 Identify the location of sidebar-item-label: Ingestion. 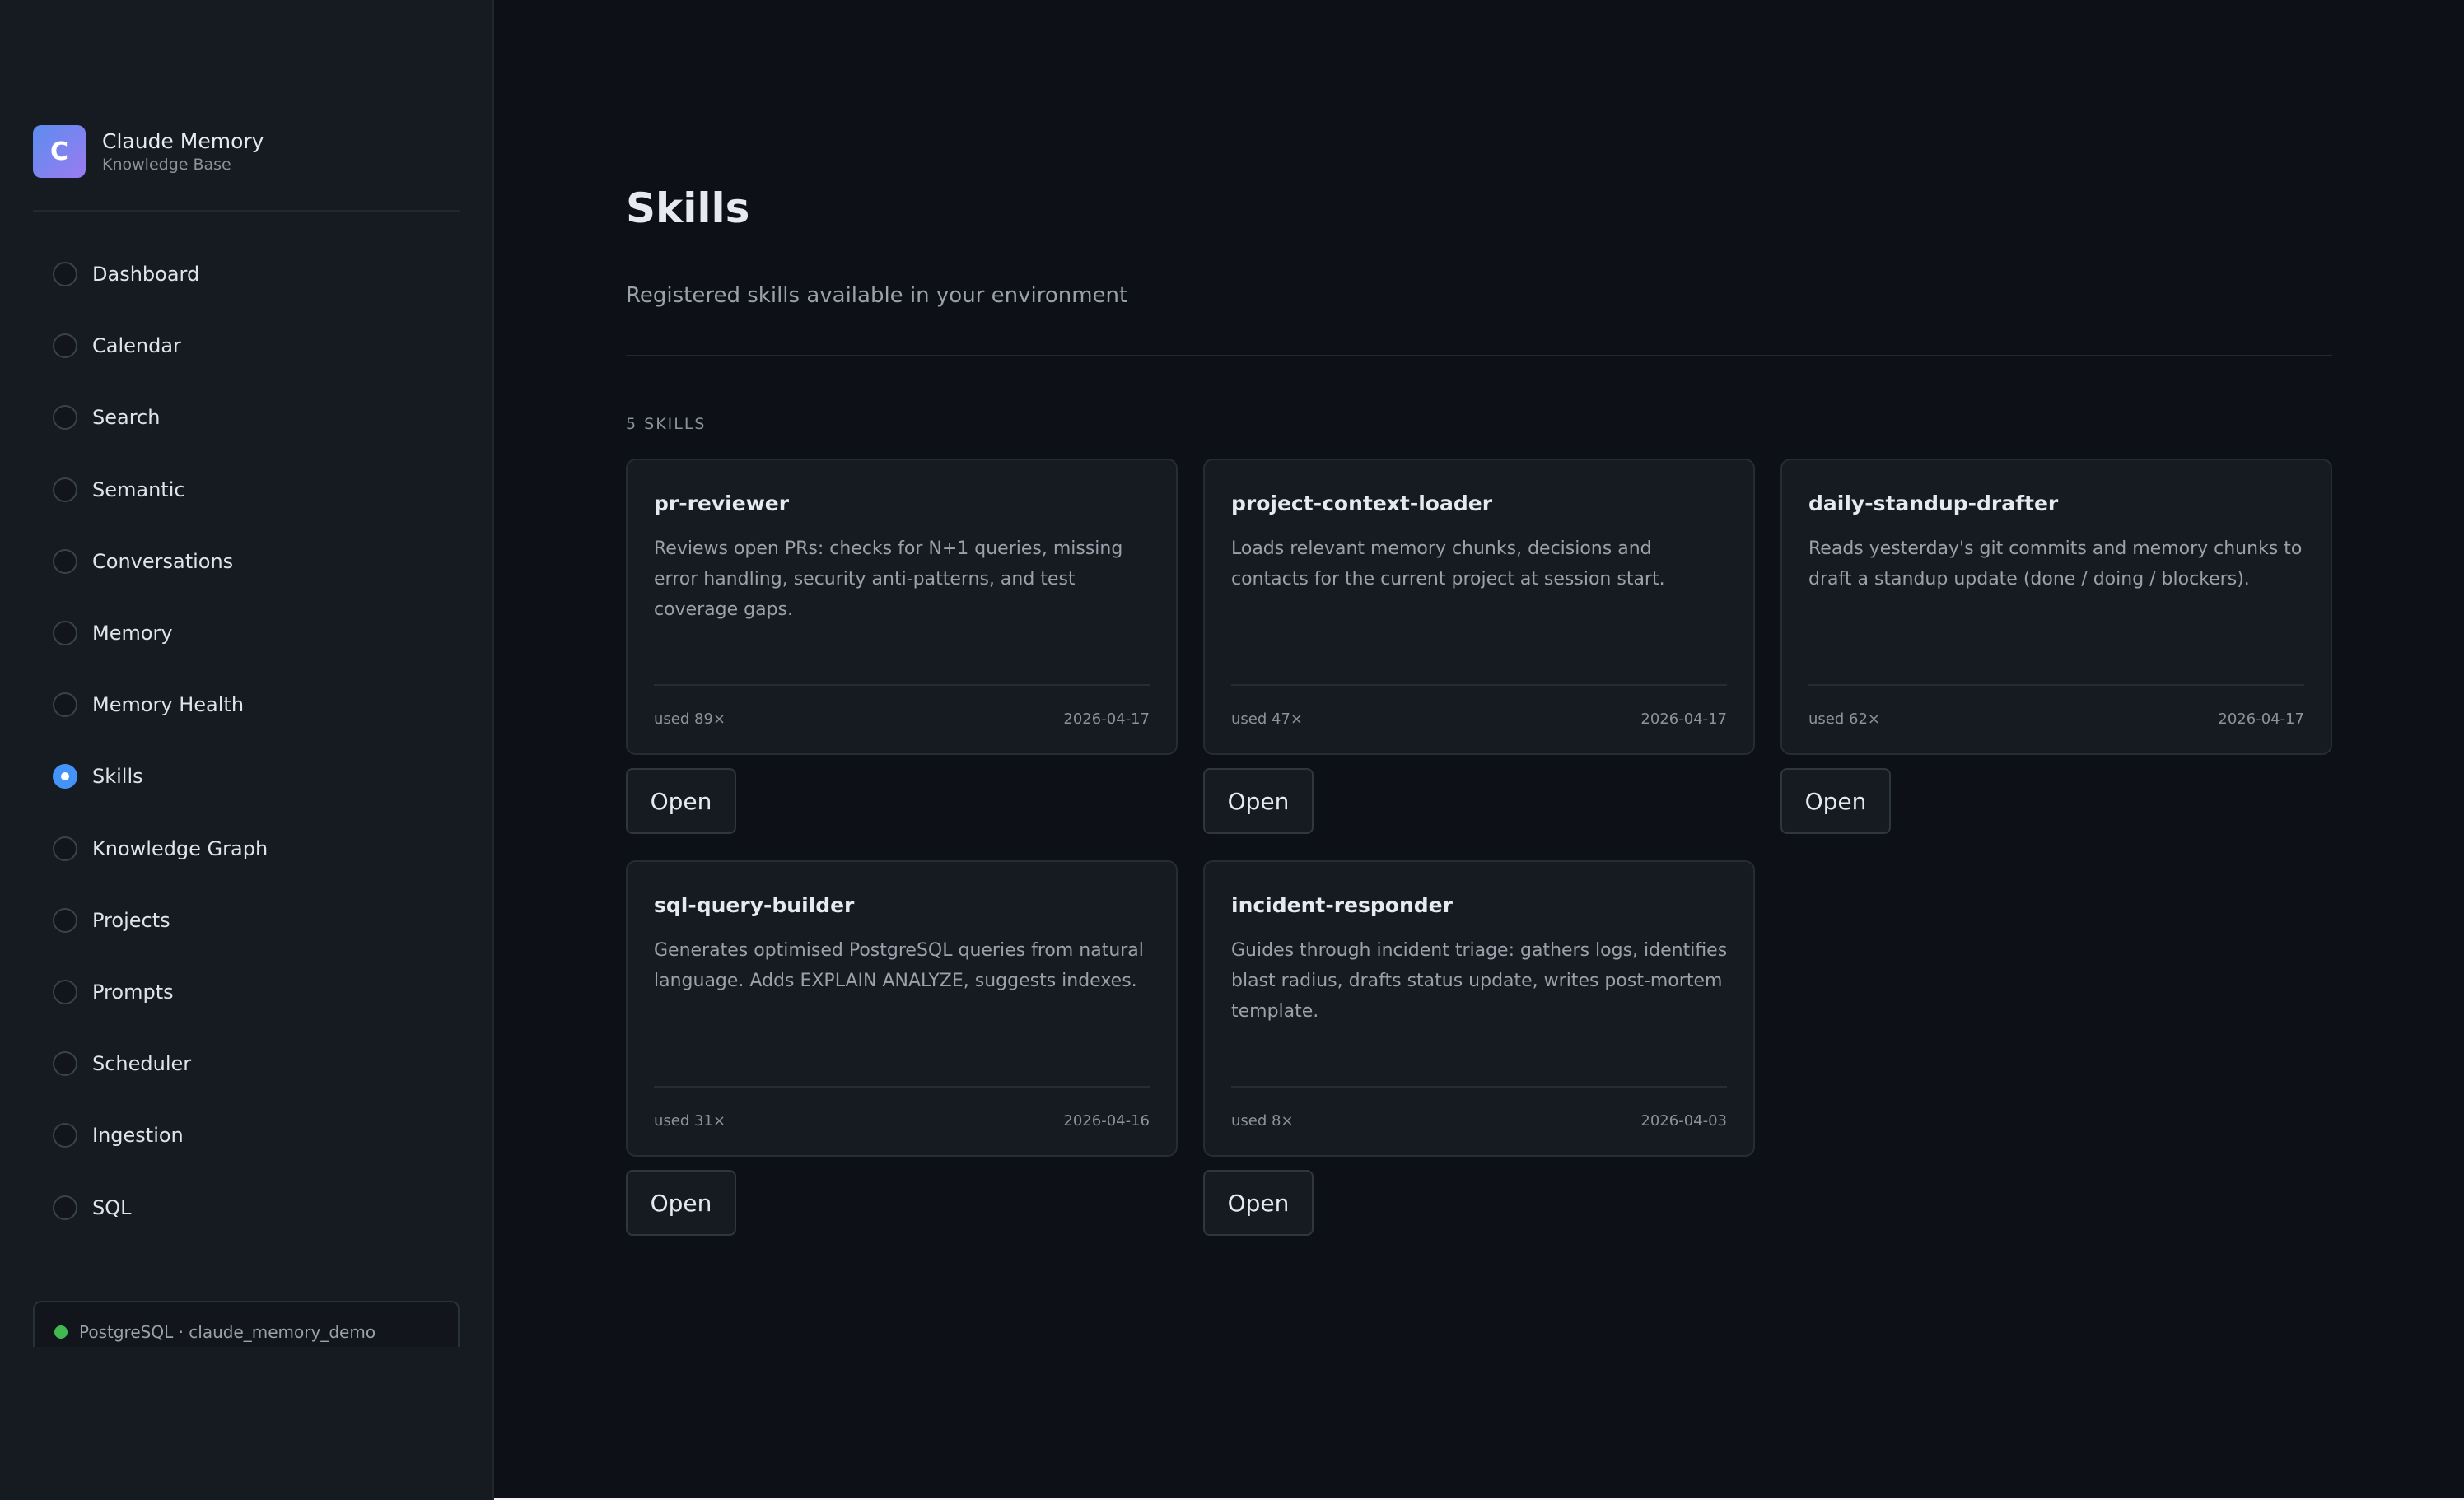
(138, 1135).